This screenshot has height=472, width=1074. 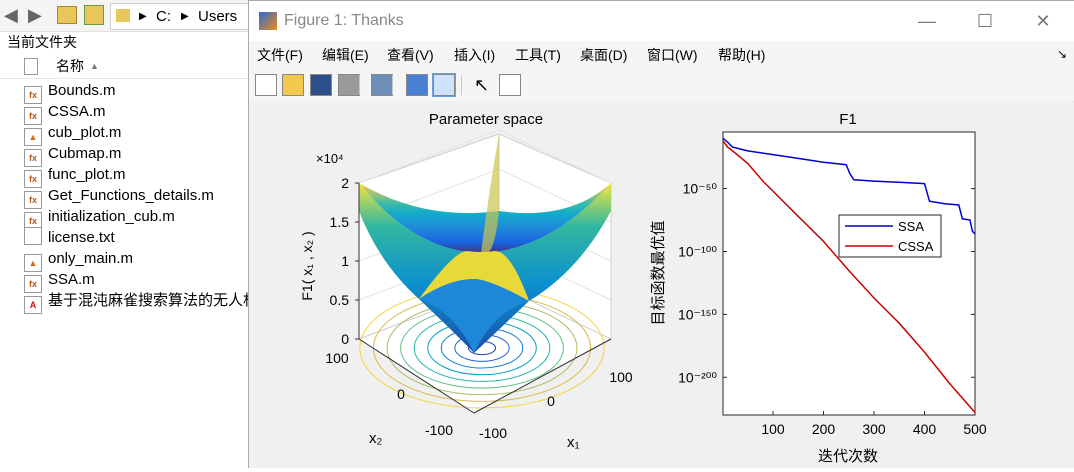 What do you see at coordinates (849, 273) in the screenshot?
I see `line-axes-box` at bounding box center [849, 273].